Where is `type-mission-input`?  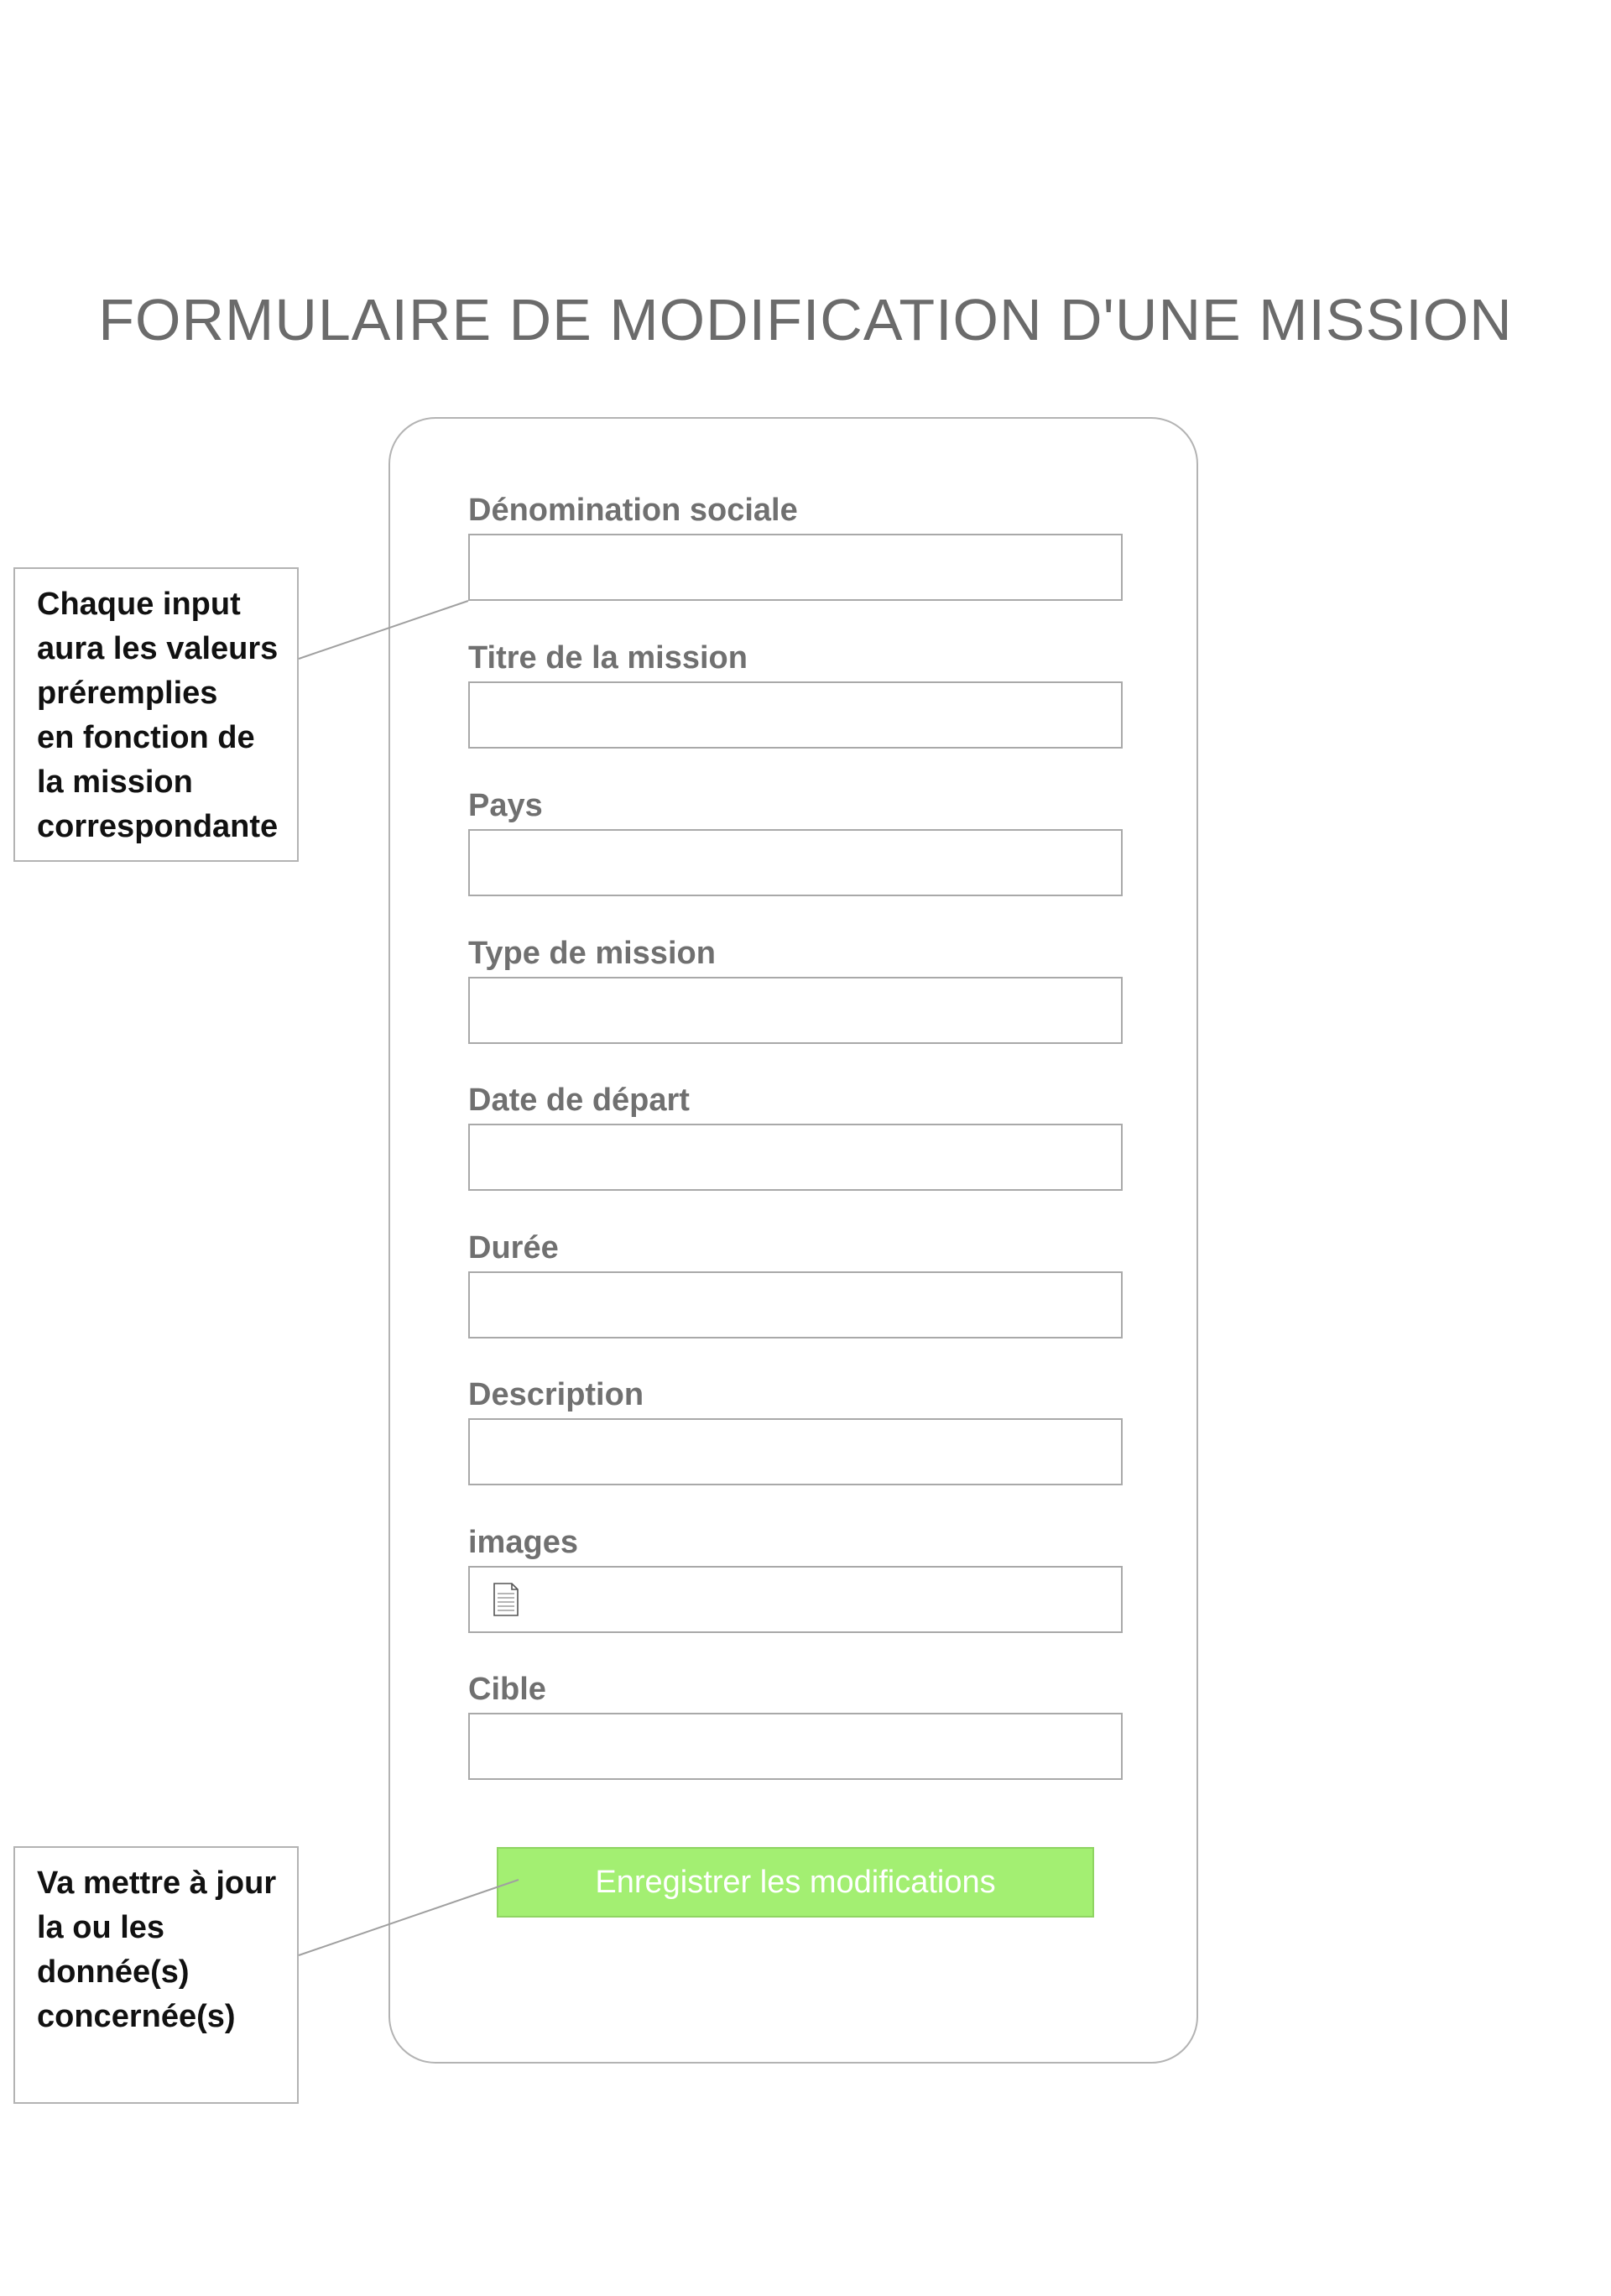 type-mission-input is located at coordinates (796, 1010).